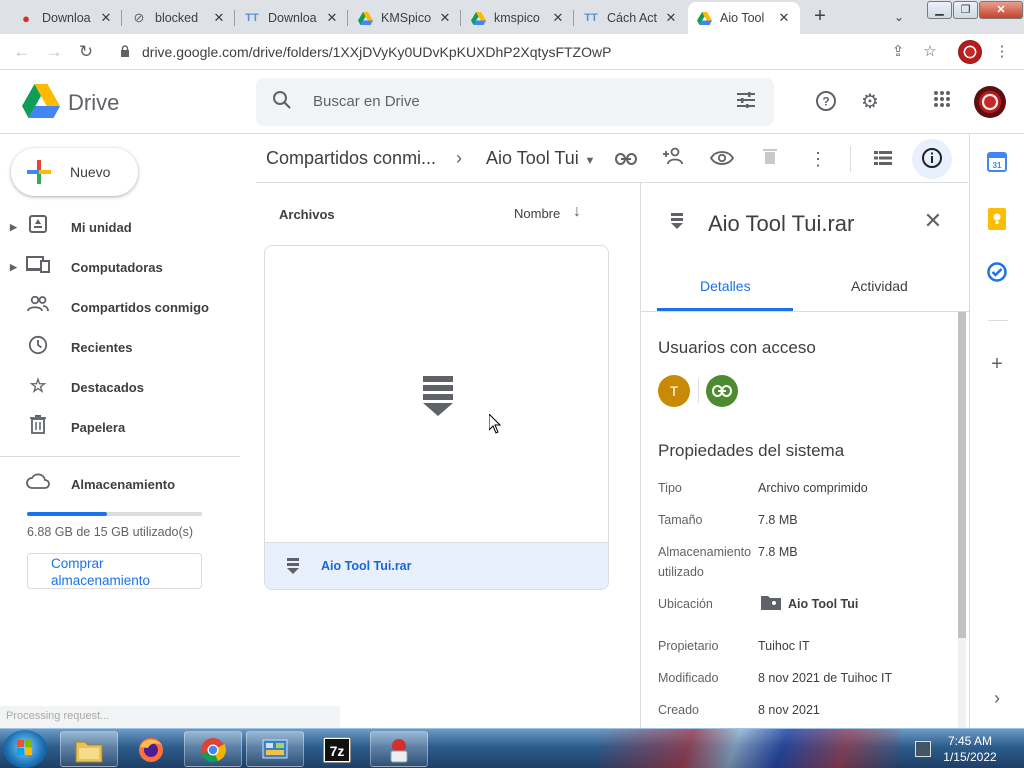 Image resolution: width=1024 pixels, height=768 pixels. I want to click on nav-item-recent: Recientes, so click(120, 347).